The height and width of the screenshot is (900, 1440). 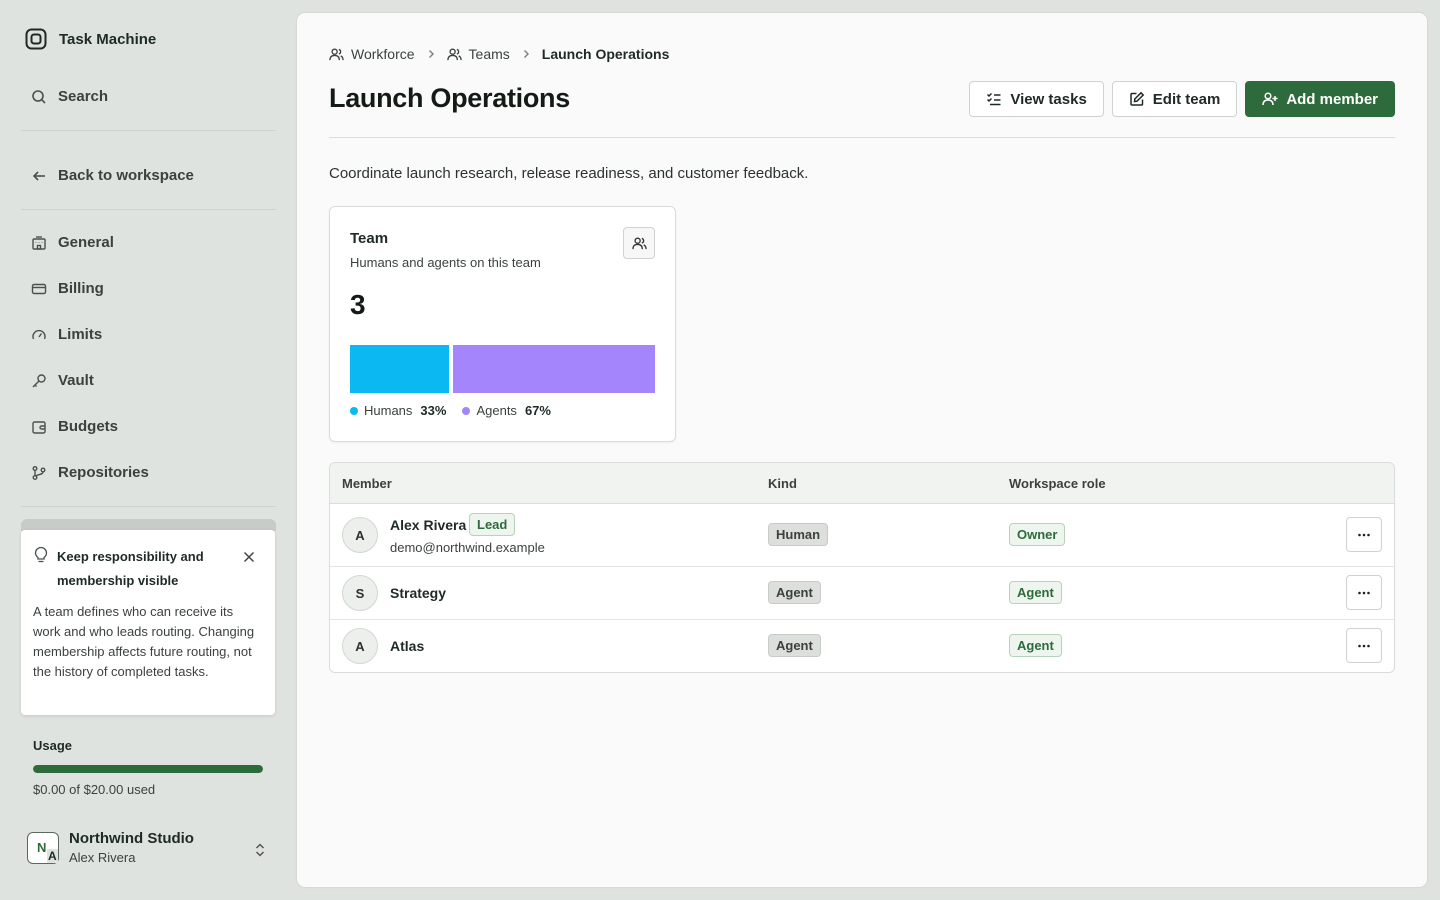 I want to click on chevron-up-down-icon, so click(x=260, y=850).